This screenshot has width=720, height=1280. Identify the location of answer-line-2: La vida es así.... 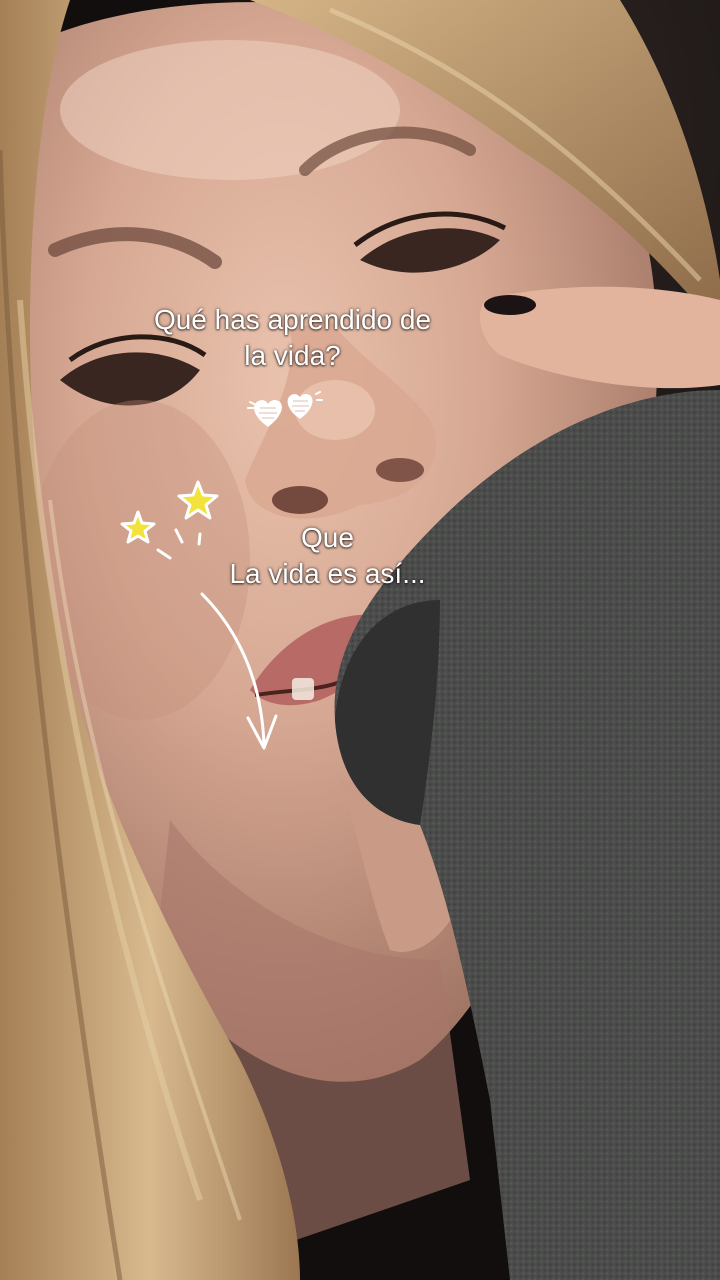
(327, 573).